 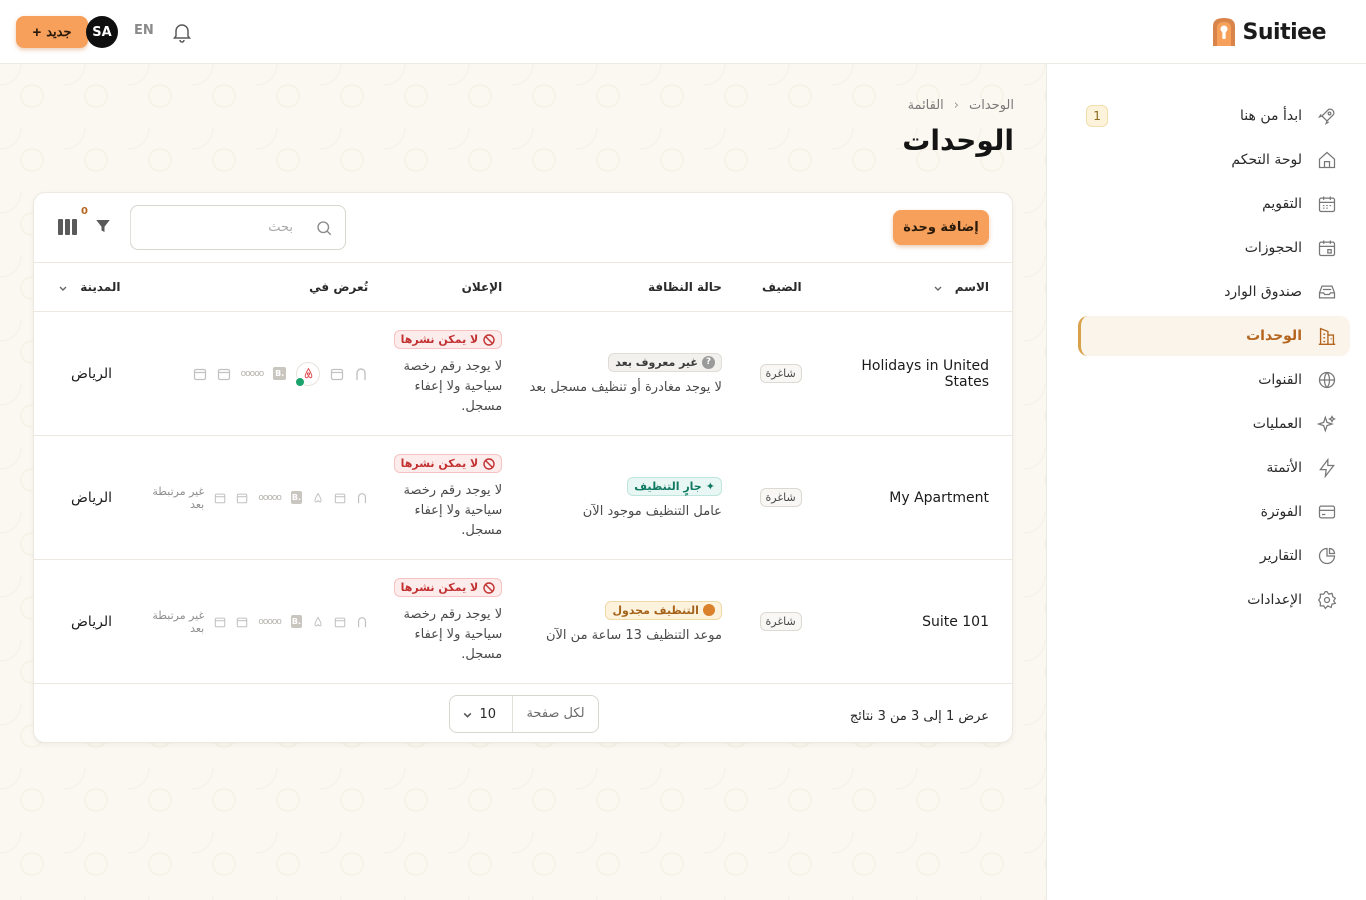 What do you see at coordinates (144, 30) in the screenshot?
I see `language-switch: EN` at bounding box center [144, 30].